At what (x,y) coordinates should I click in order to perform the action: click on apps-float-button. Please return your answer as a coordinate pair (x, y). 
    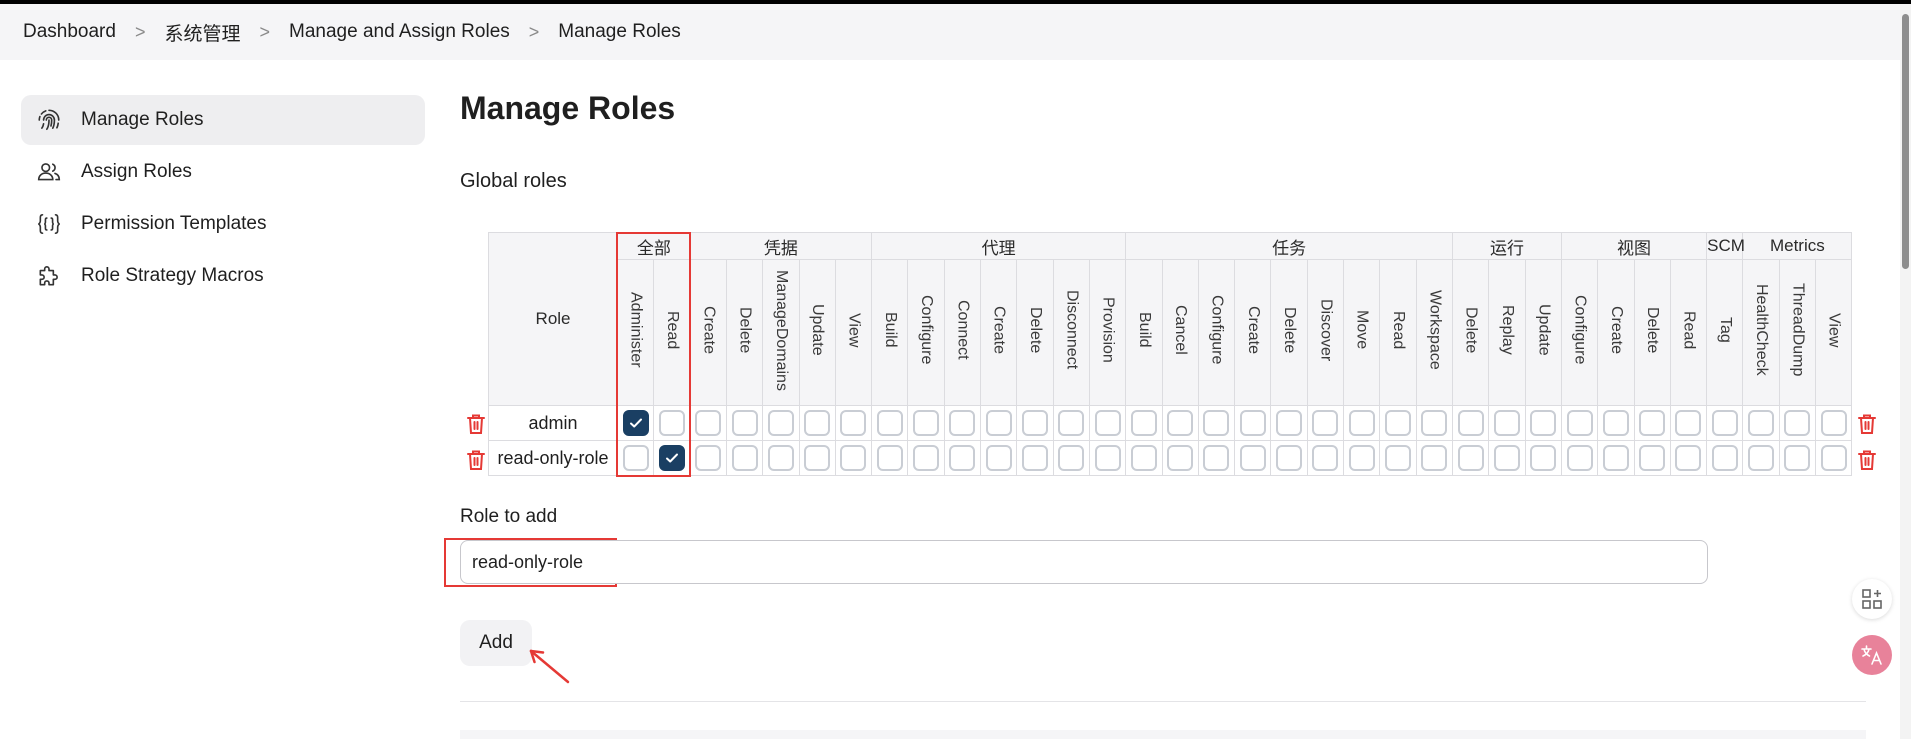
    Looking at the image, I should click on (1872, 599).